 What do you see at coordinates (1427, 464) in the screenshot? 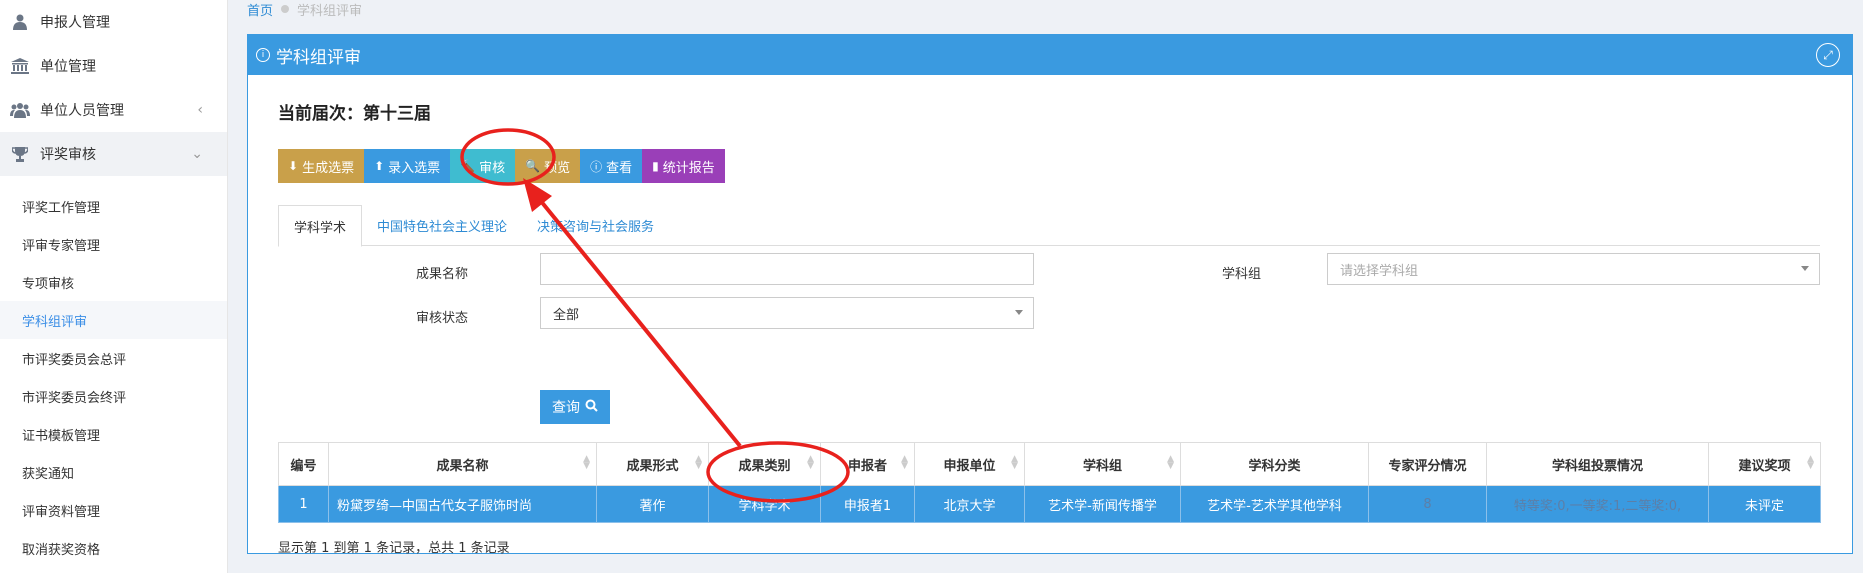
I see `column-header: 专家评分情况` at bounding box center [1427, 464].